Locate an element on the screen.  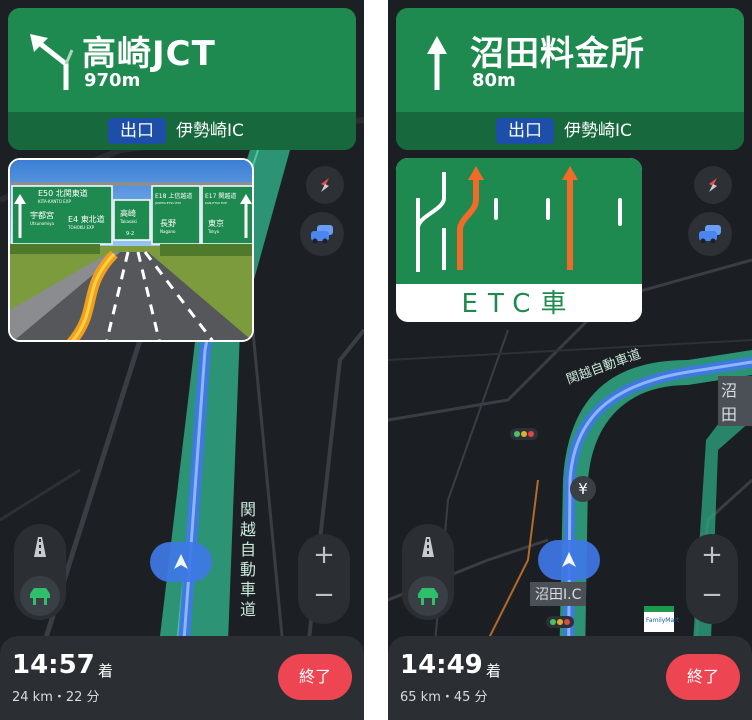
guidance-banner: 沼田料金所 80m 出口 伊勢崎IC is located at coordinates (570, 79).